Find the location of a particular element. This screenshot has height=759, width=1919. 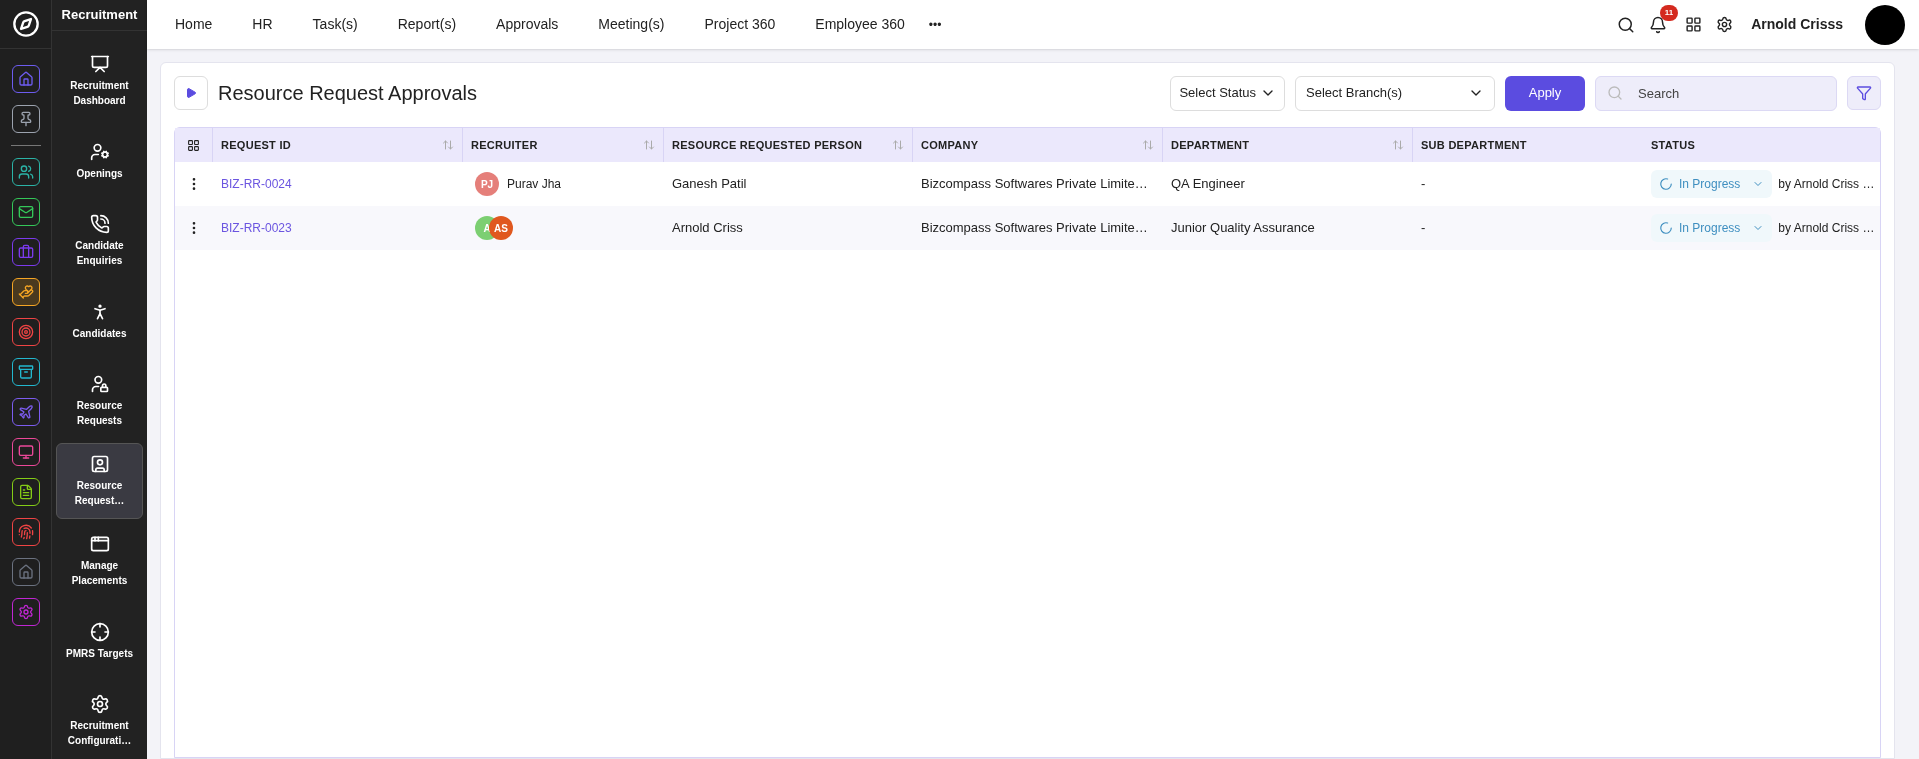

nav-link: Approvals is located at coordinates (527, 24).